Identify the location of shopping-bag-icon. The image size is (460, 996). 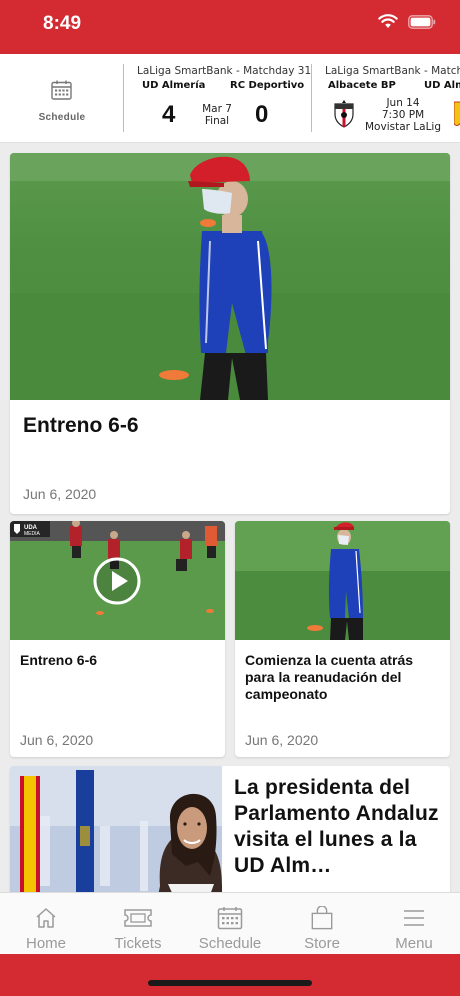
(322, 918).